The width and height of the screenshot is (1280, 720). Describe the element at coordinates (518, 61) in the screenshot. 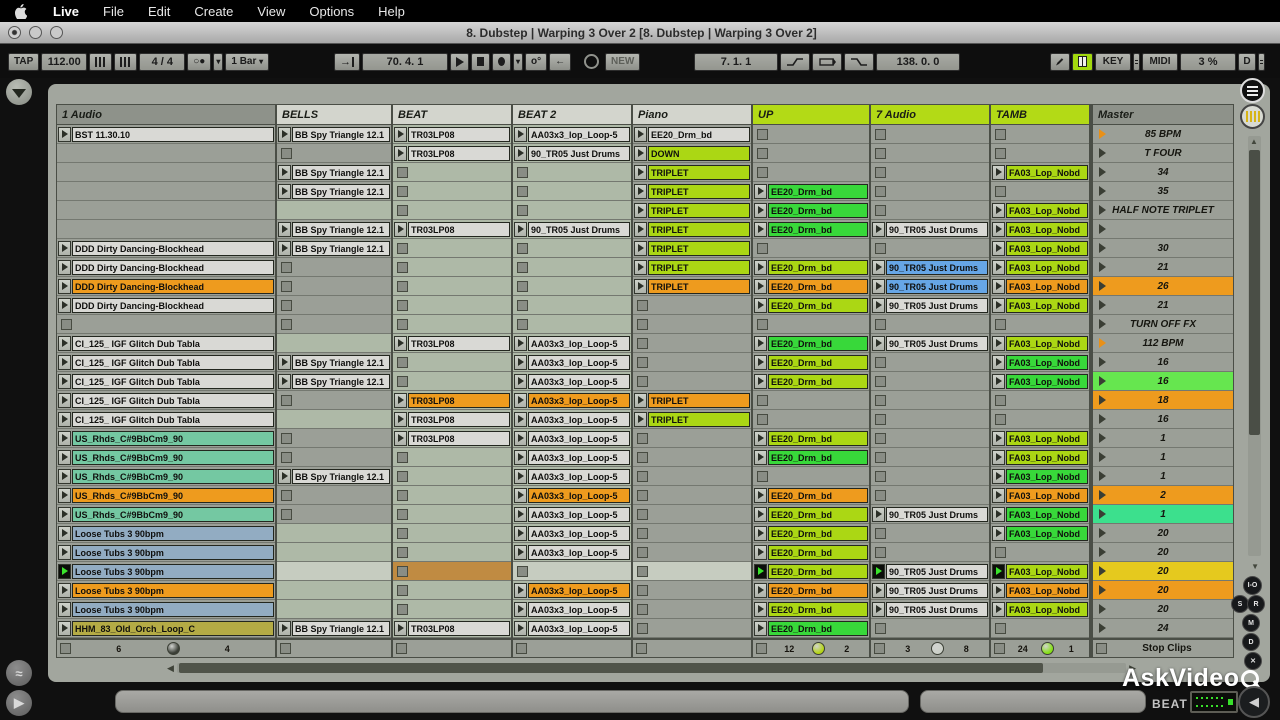

I see `record-dropdown-icon: ▾` at that location.